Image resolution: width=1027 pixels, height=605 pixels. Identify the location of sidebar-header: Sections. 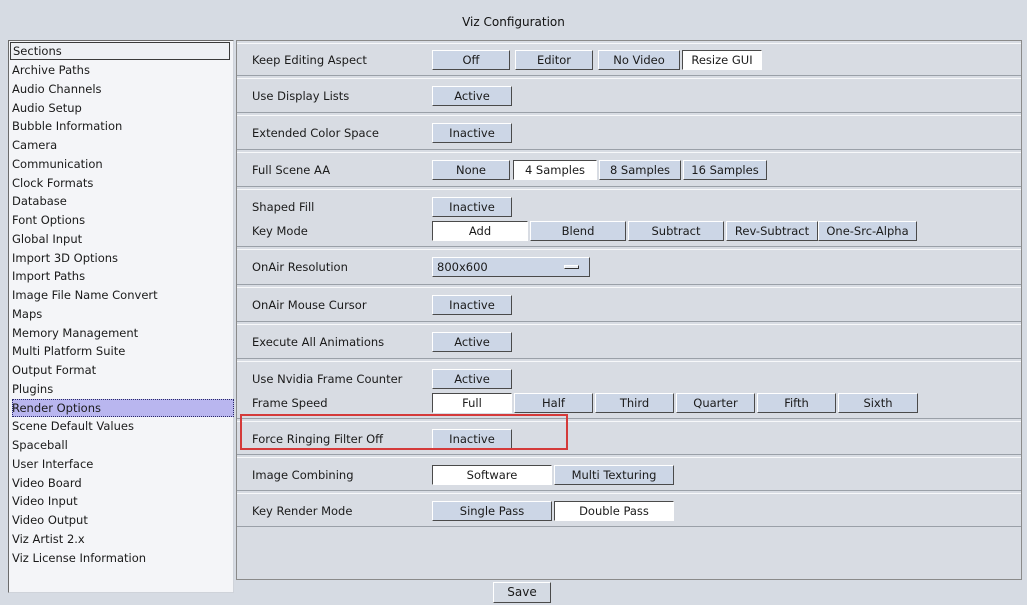
(120, 51).